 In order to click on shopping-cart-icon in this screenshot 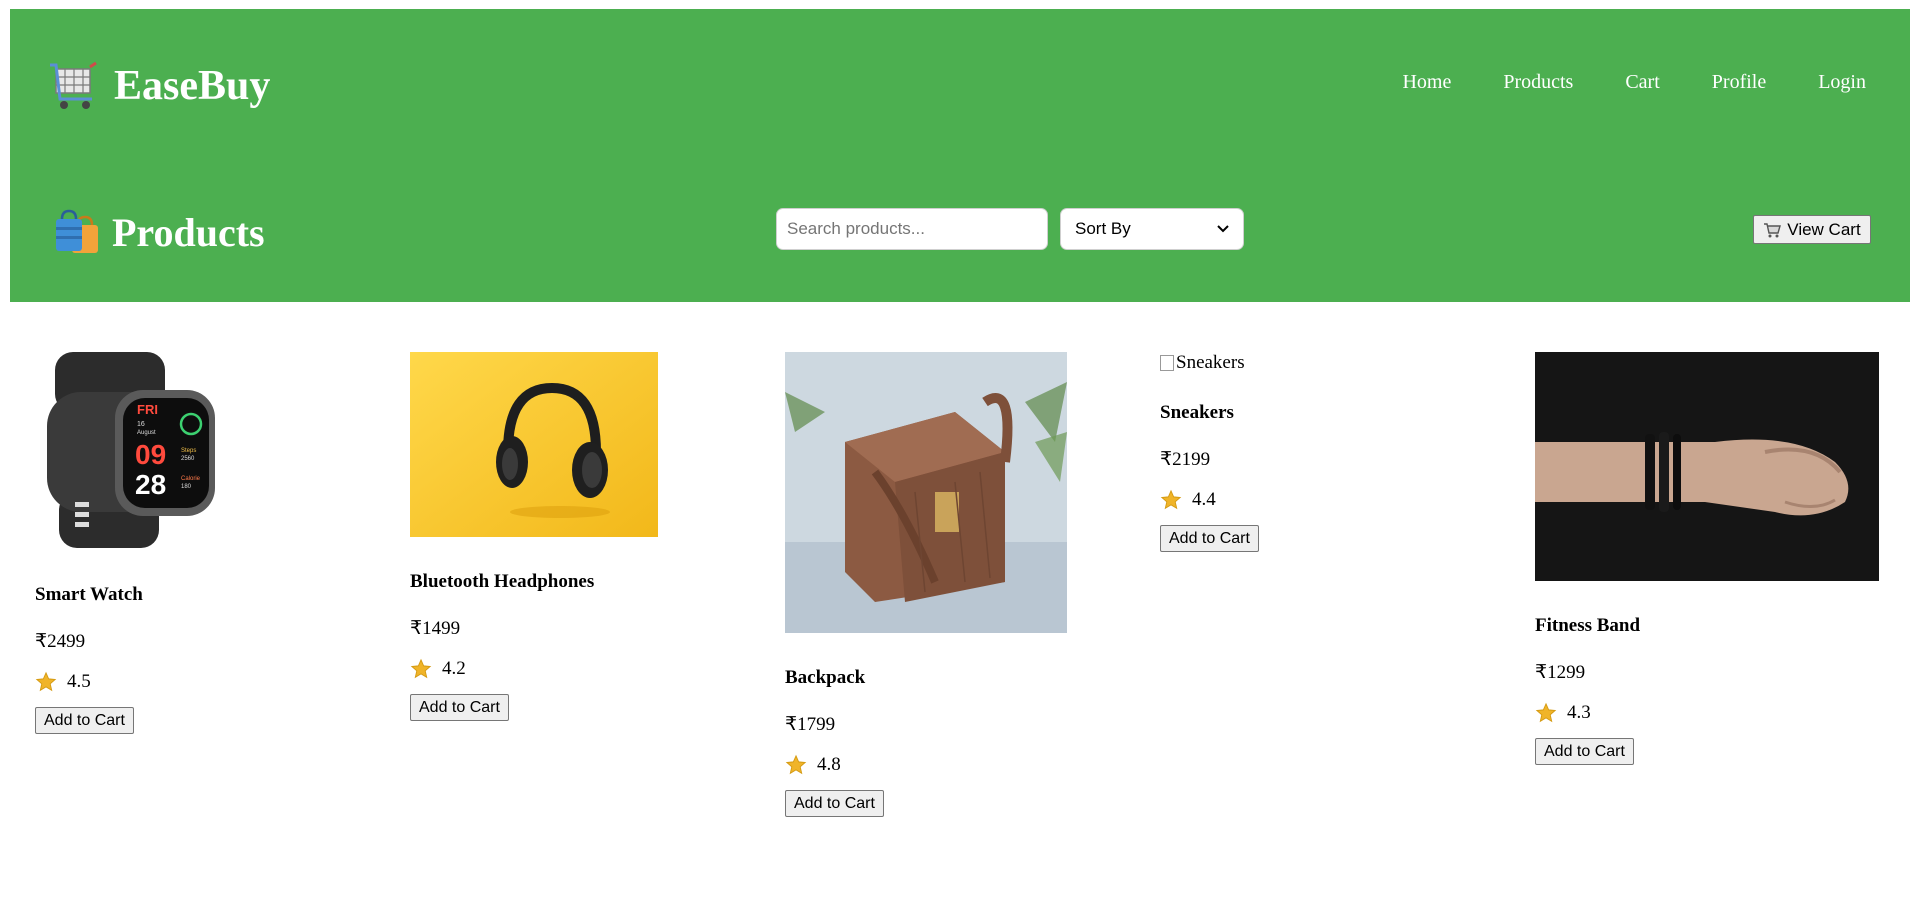, I will do `click(73, 85)`.